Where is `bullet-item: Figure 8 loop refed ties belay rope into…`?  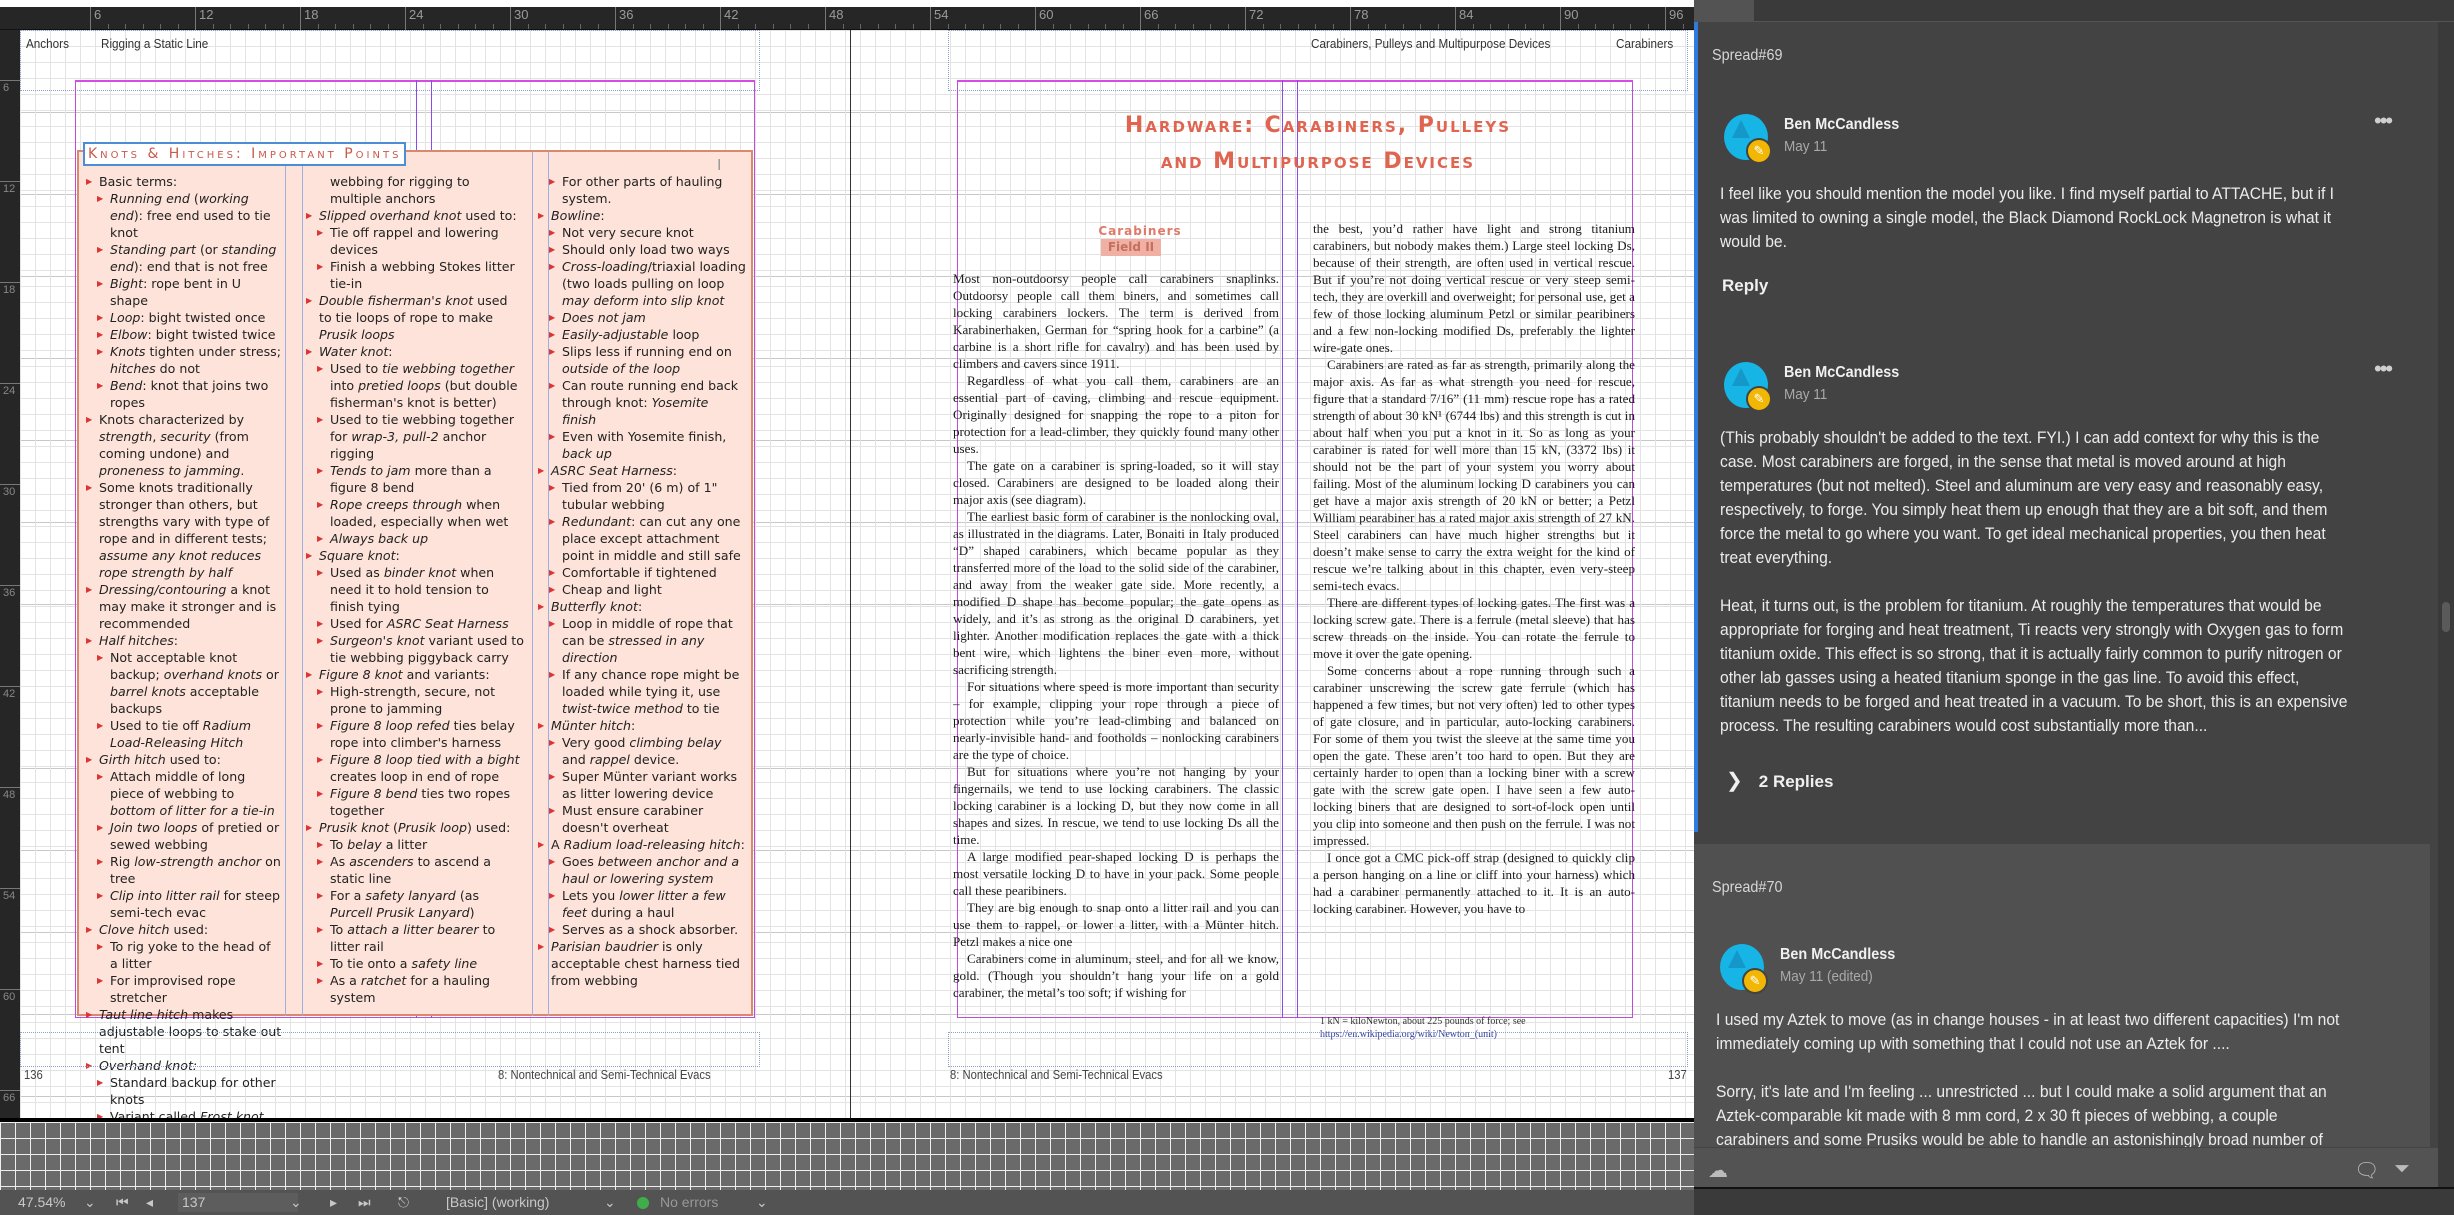 bullet-item: Figure 8 loop refed ties belay rope into… is located at coordinates (420, 734).